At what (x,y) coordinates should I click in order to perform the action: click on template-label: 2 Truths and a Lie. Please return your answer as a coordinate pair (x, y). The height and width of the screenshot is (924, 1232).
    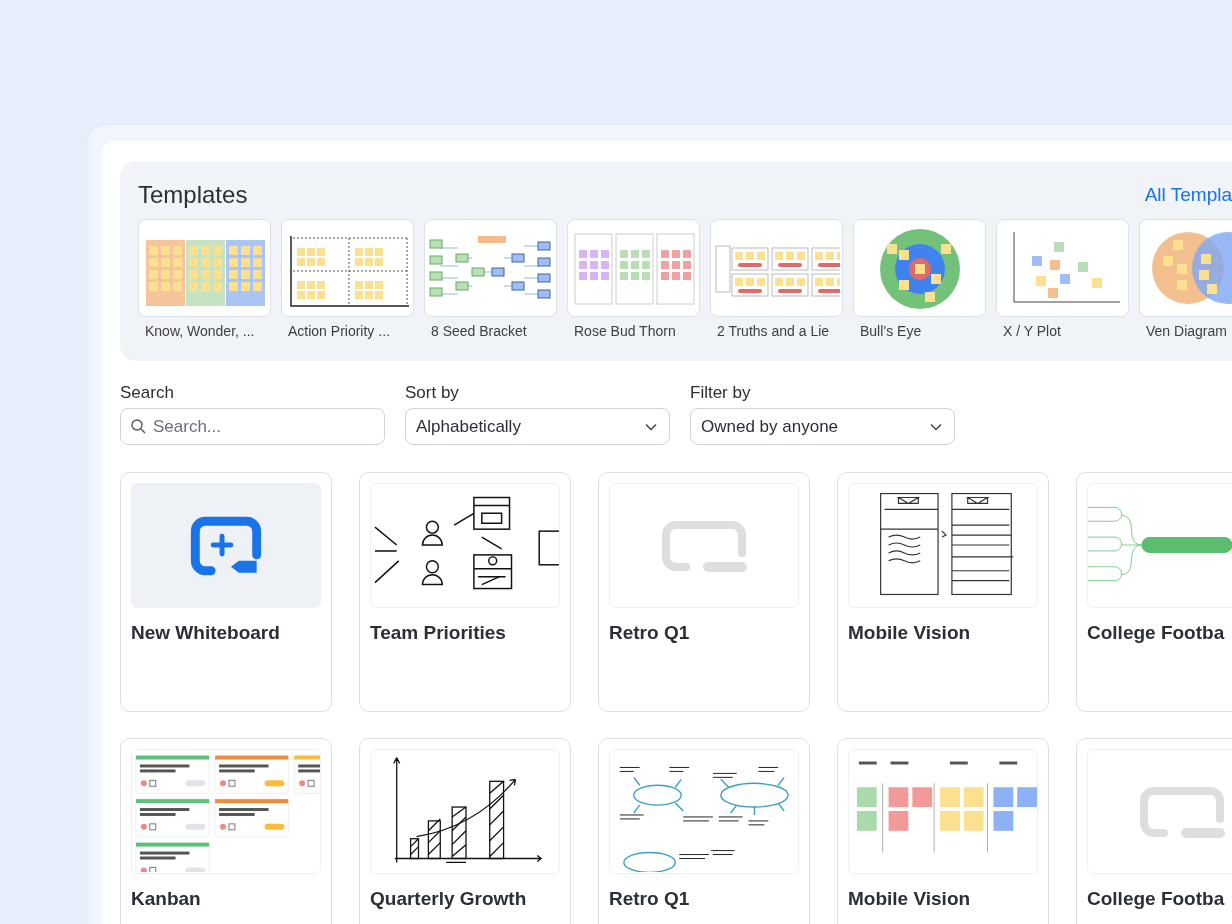
    Looking at the image, I should click on (773, 331).